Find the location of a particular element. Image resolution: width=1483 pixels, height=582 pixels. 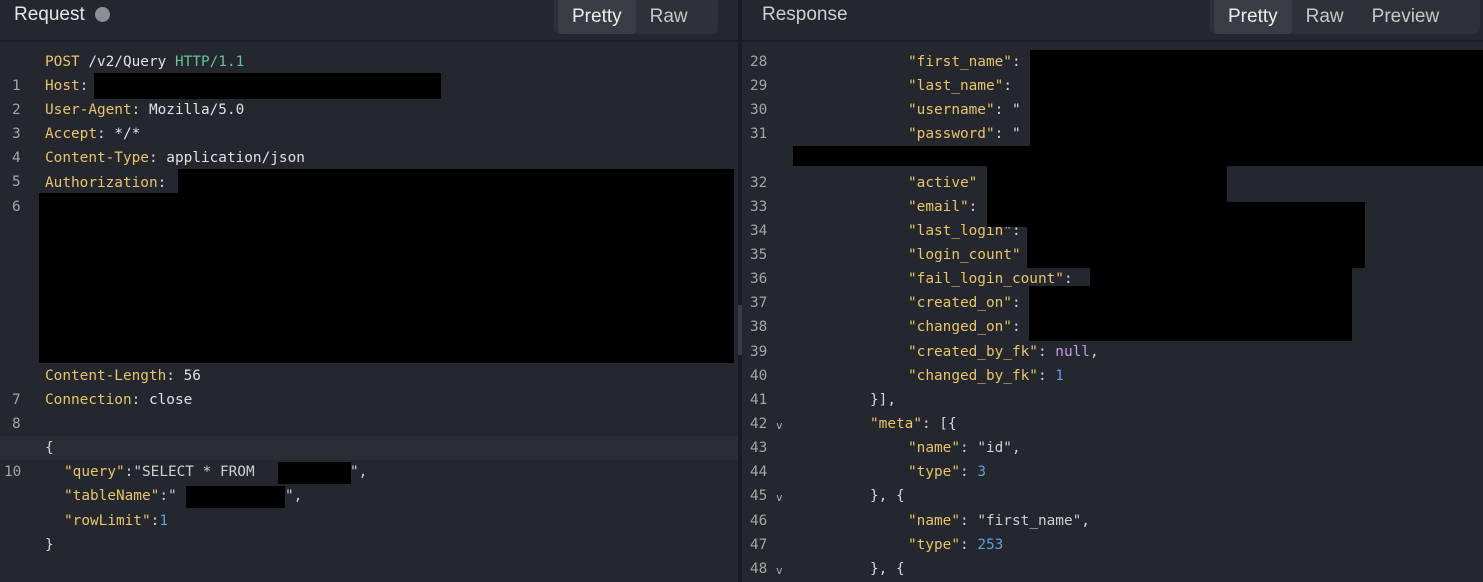

header-name: Host is located at coordinates (62, 86).